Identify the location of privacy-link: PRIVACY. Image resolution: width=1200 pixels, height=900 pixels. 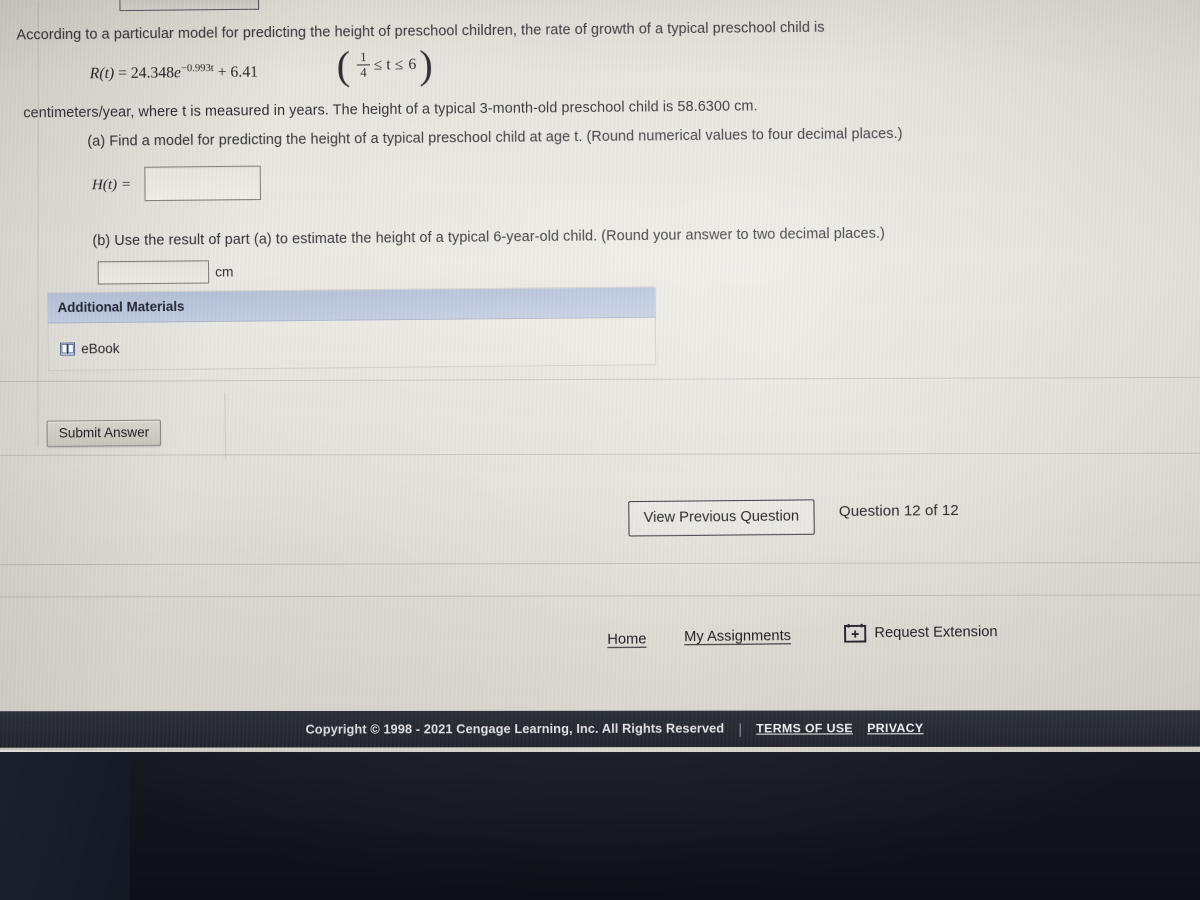
(895, 728).